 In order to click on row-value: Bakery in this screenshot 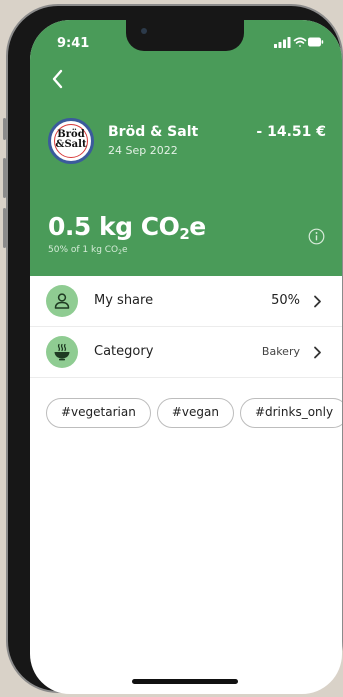, I will do `click(280, 351)`.